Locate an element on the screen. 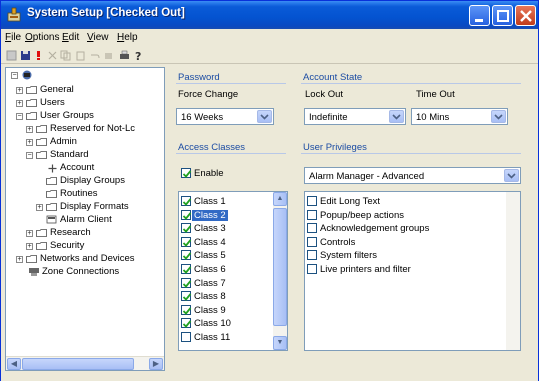 This screenshot has height=381, width=539. access-class-item: Class 6 is located at coordinates (233, 269).